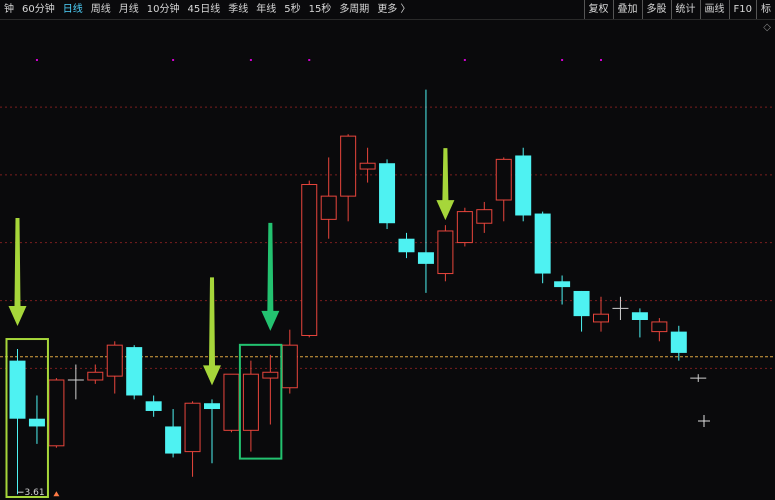  Describe the element at coordinates (73, 9) in the screenshot. I see `period-tab-2: 日线` at that location.